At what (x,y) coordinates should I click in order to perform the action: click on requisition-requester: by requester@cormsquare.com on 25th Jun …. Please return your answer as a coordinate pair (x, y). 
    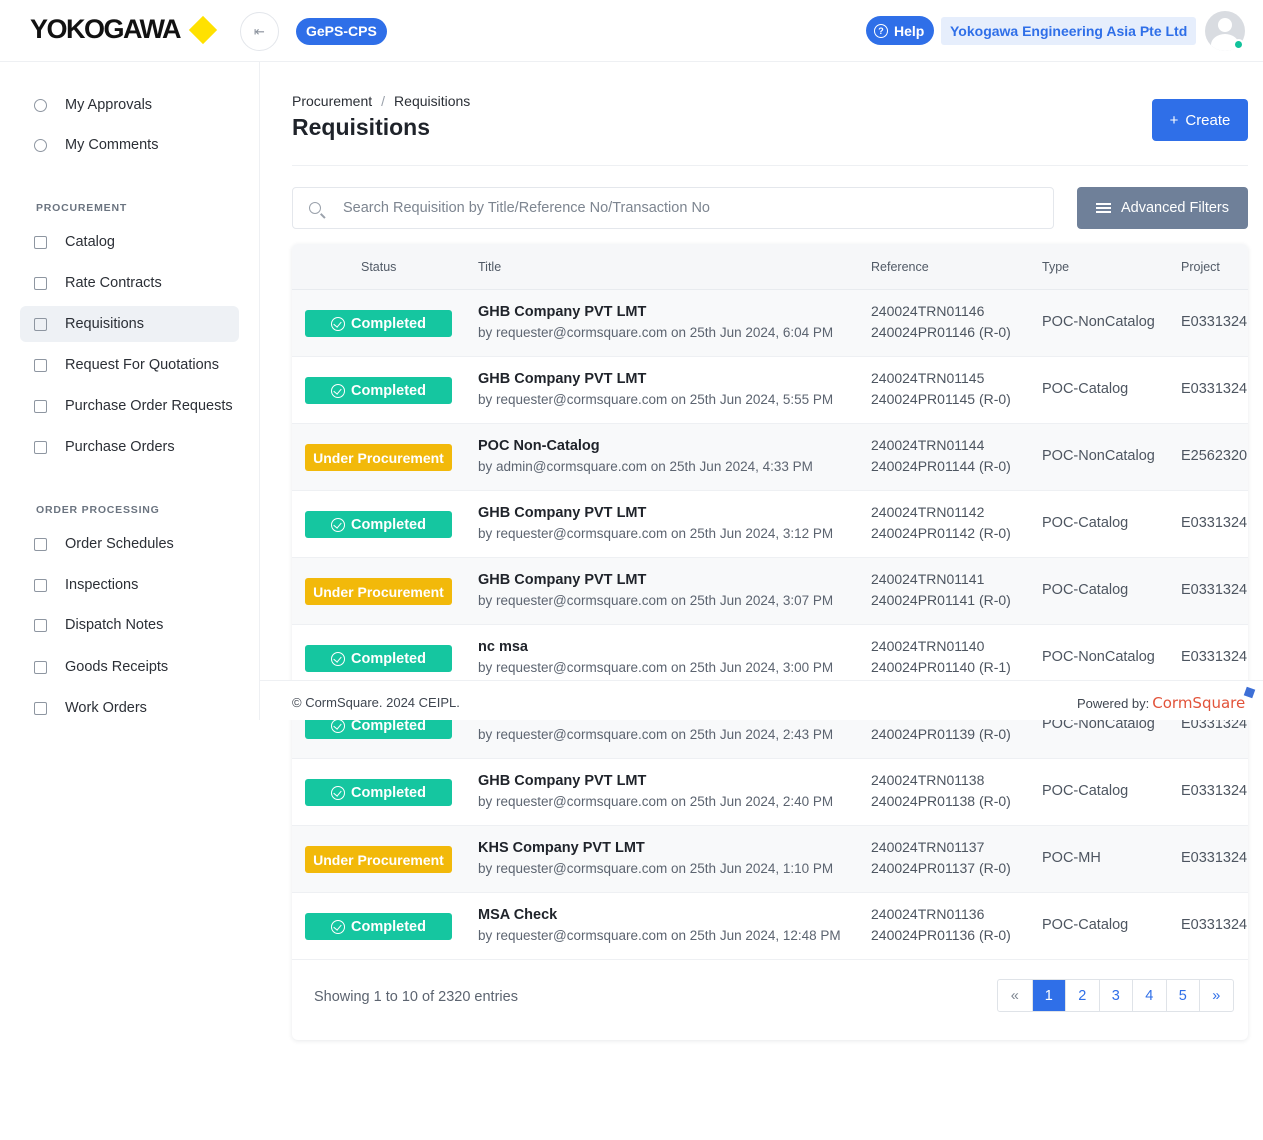
    Looking at the image, I should click on (656, 734).